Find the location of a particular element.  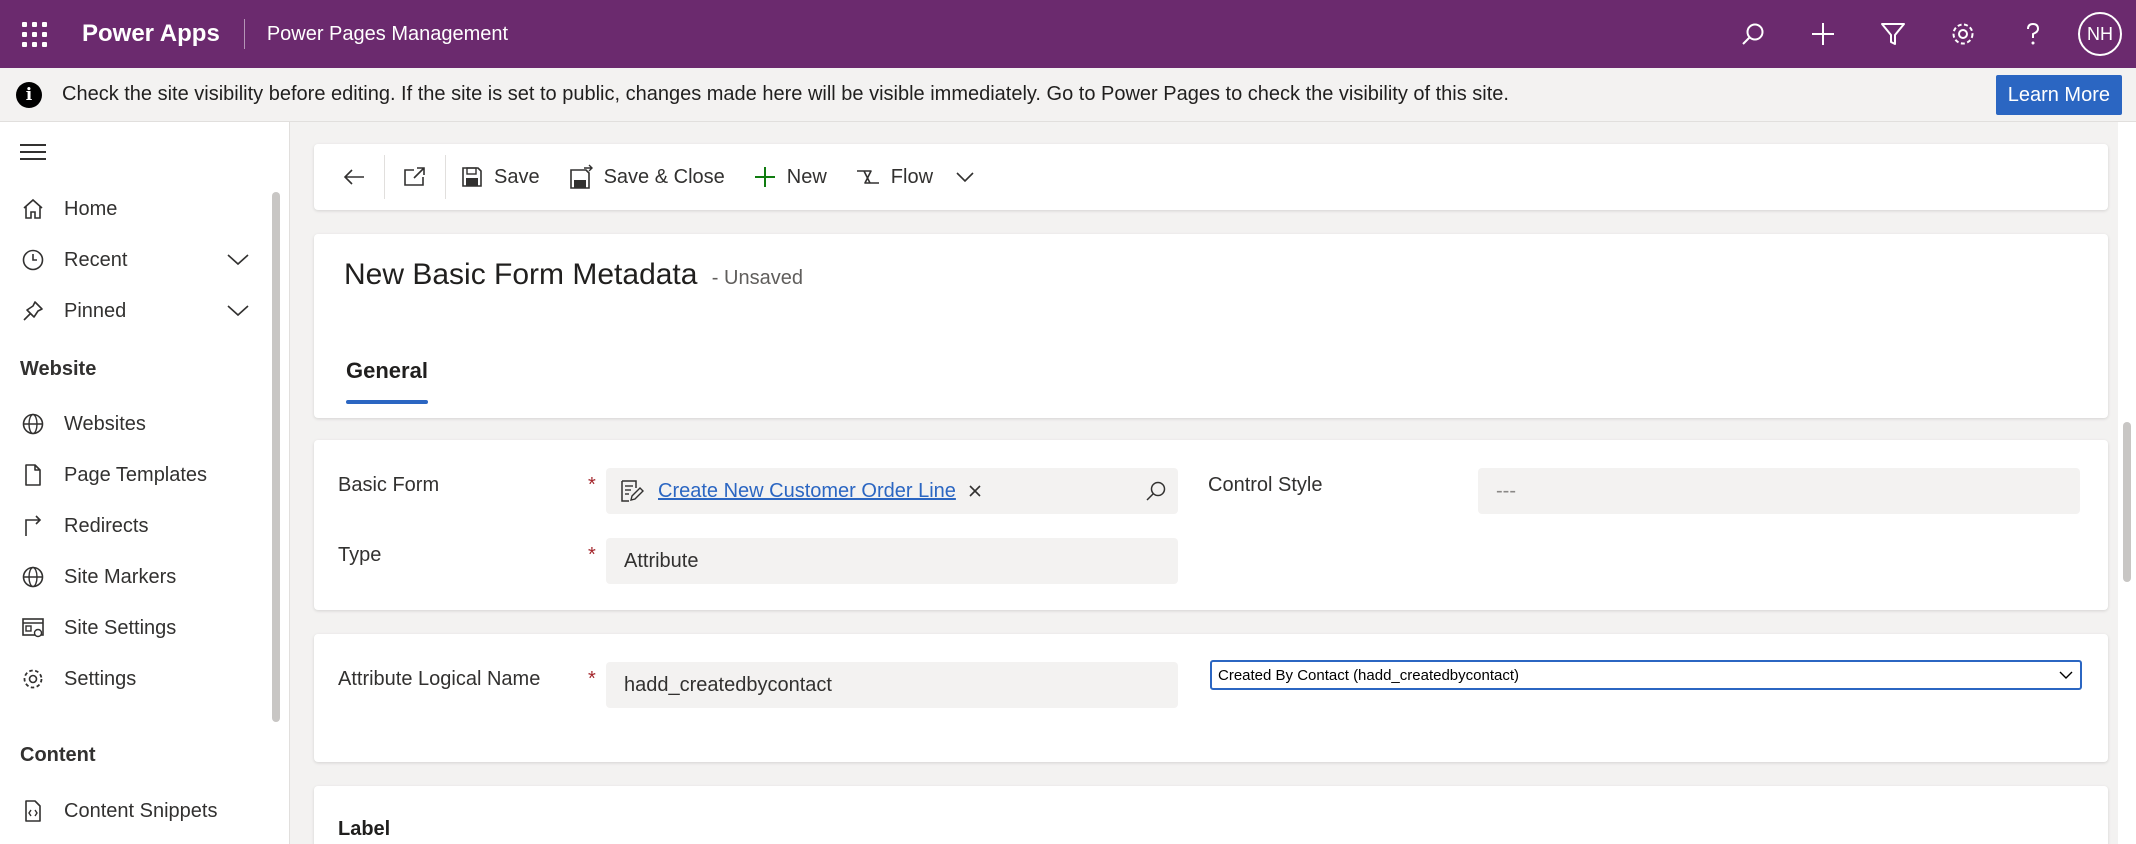

form-record-icon is located at coordinates (631, 491).